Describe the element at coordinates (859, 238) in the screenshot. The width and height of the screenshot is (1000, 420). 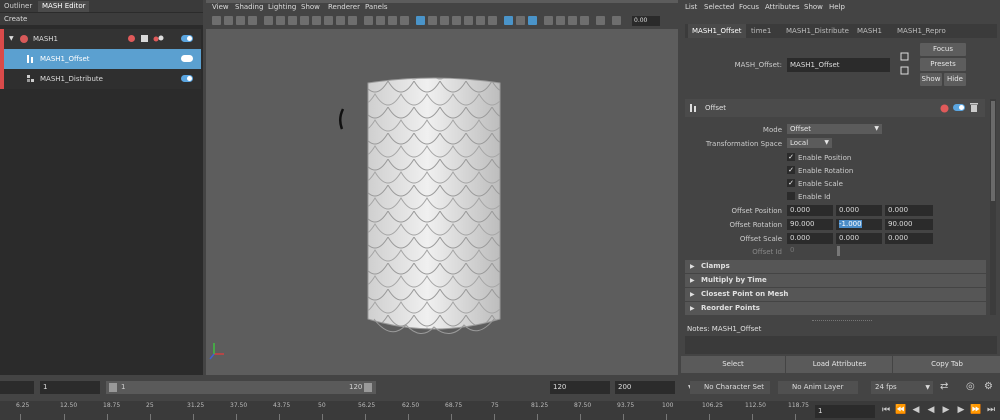
I see `offset-scale-y: 0.000` at that location.